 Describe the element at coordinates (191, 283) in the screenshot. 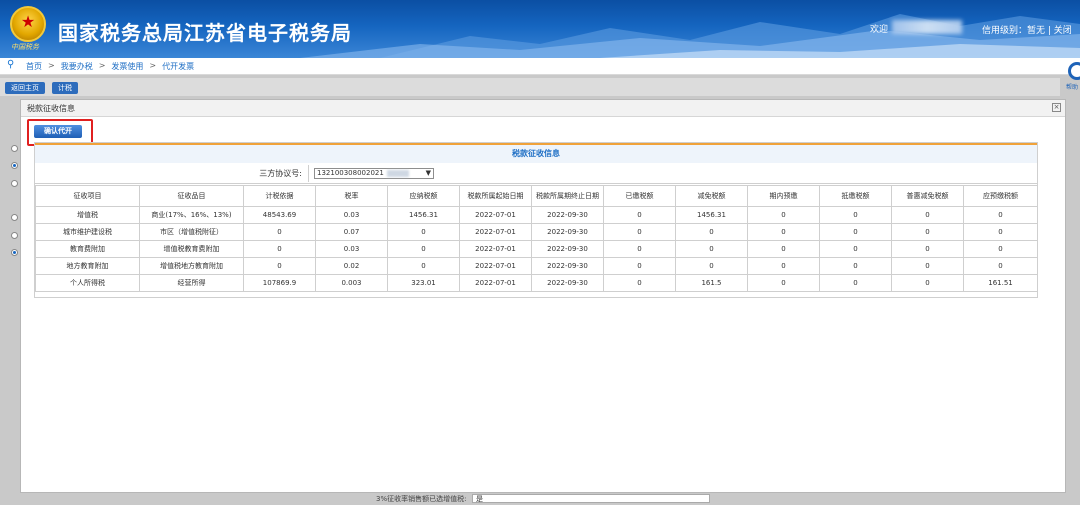

I see `table-cell: 经营所得` at that location.